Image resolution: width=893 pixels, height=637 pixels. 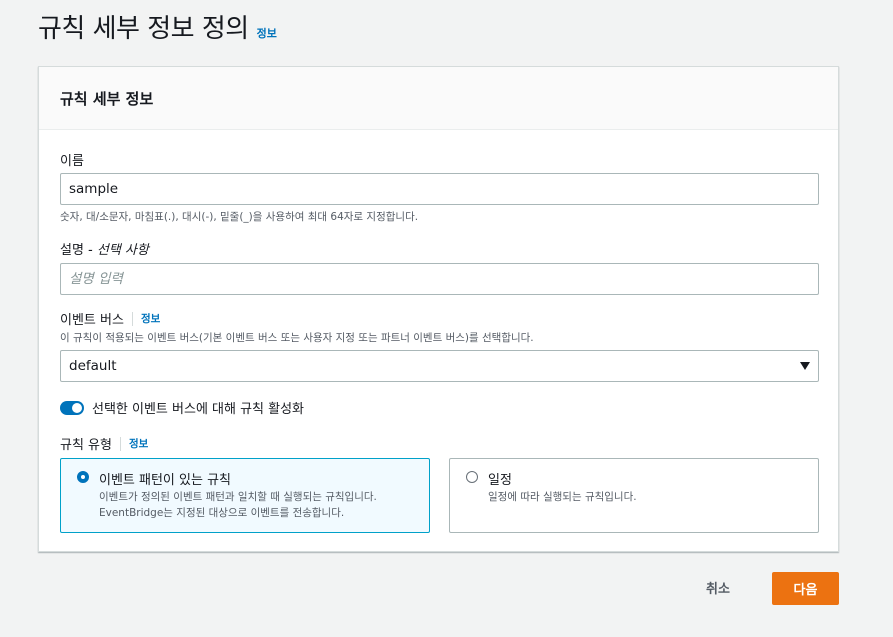 I want to click on name-input, so click(x=439, y=189).